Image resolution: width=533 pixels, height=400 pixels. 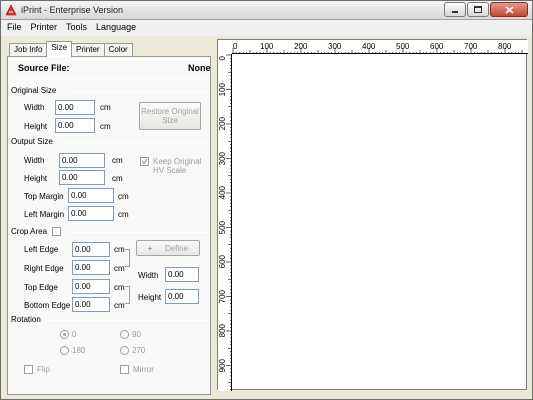 I want to click on left-margin-label: Left Margin, so click(x=44, y=214).